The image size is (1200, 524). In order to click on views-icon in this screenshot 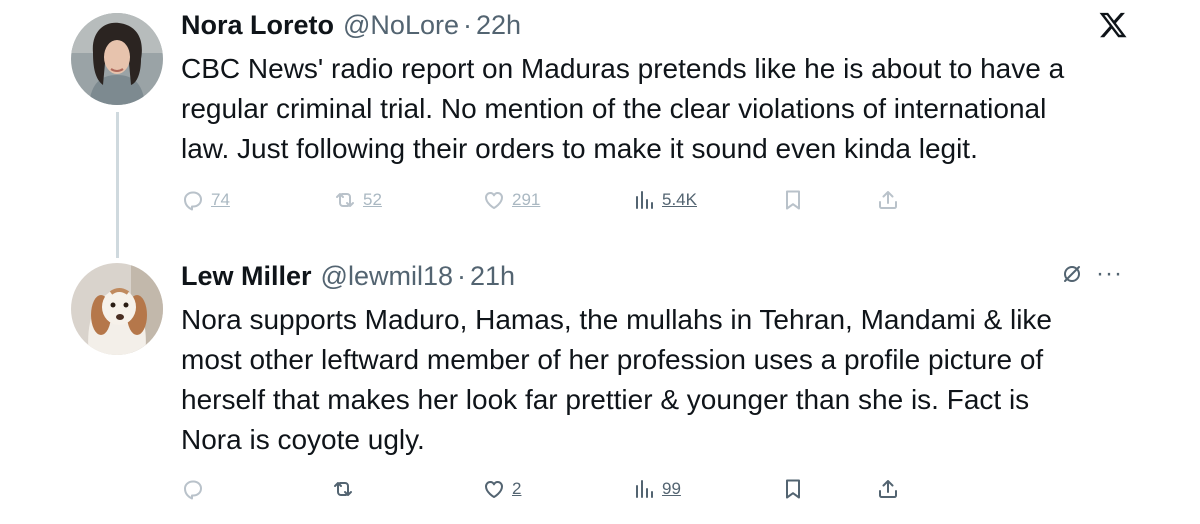, I will do `click(644, 489)`.